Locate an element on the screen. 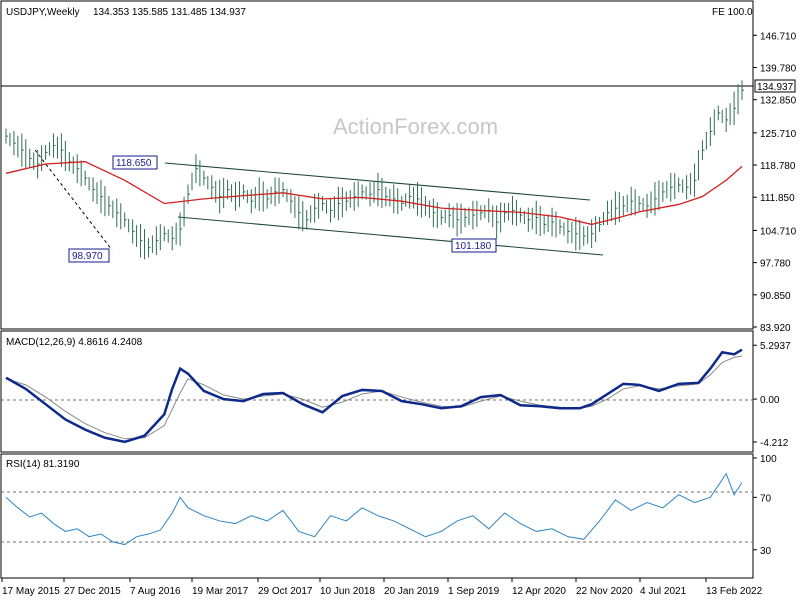 This screenshot has width=800, height=605. price-y-tick-label: 83.920 is located at coordinates (775, 328).